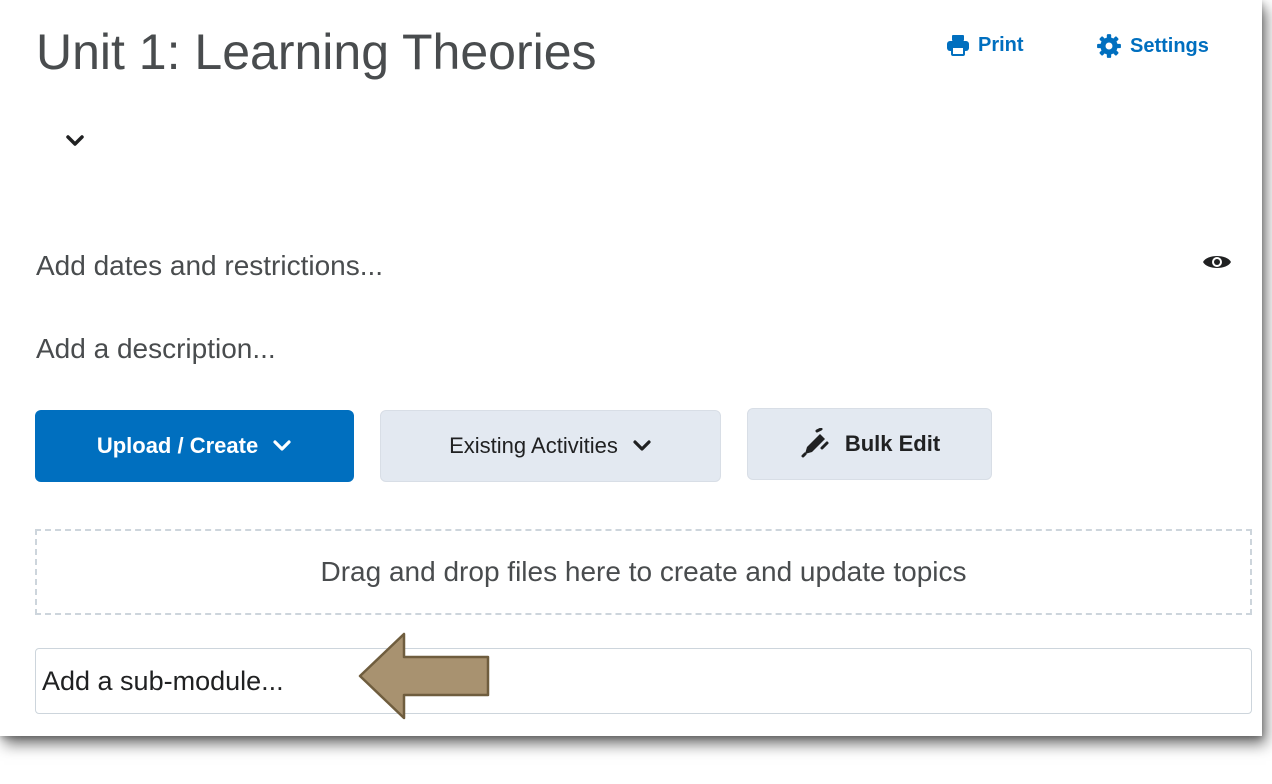 The width and height of the screenshot is (1272, 784). I want to click on bulk-edit-label: Bulk Edit, so click(892, 443).